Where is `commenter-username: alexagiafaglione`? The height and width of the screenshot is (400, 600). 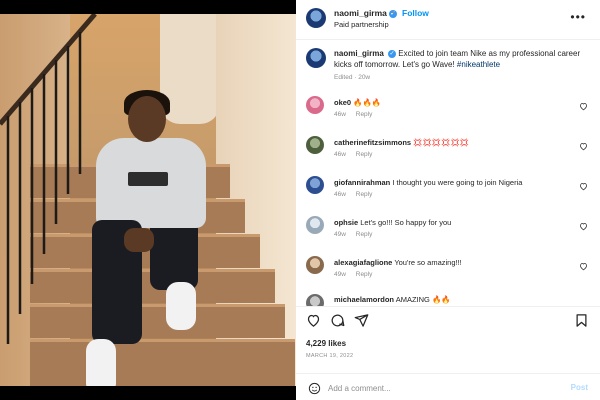 commenter-username: alexagiafaglione is located at coordinates (363, 262).